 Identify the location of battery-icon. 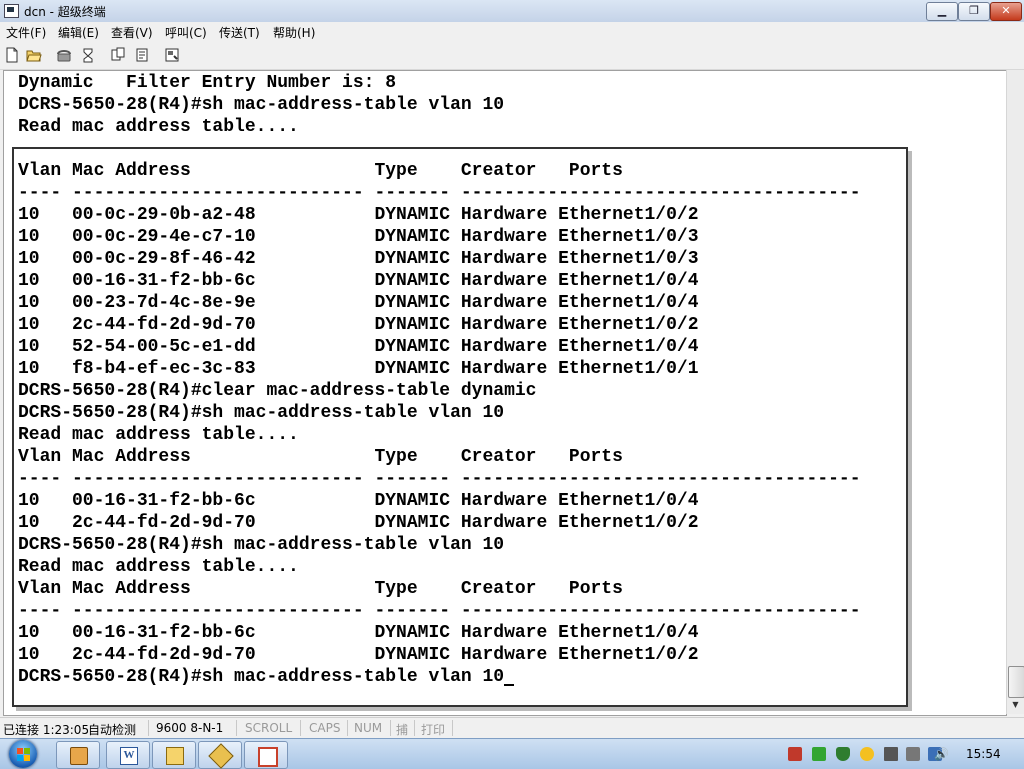
(819, 754).